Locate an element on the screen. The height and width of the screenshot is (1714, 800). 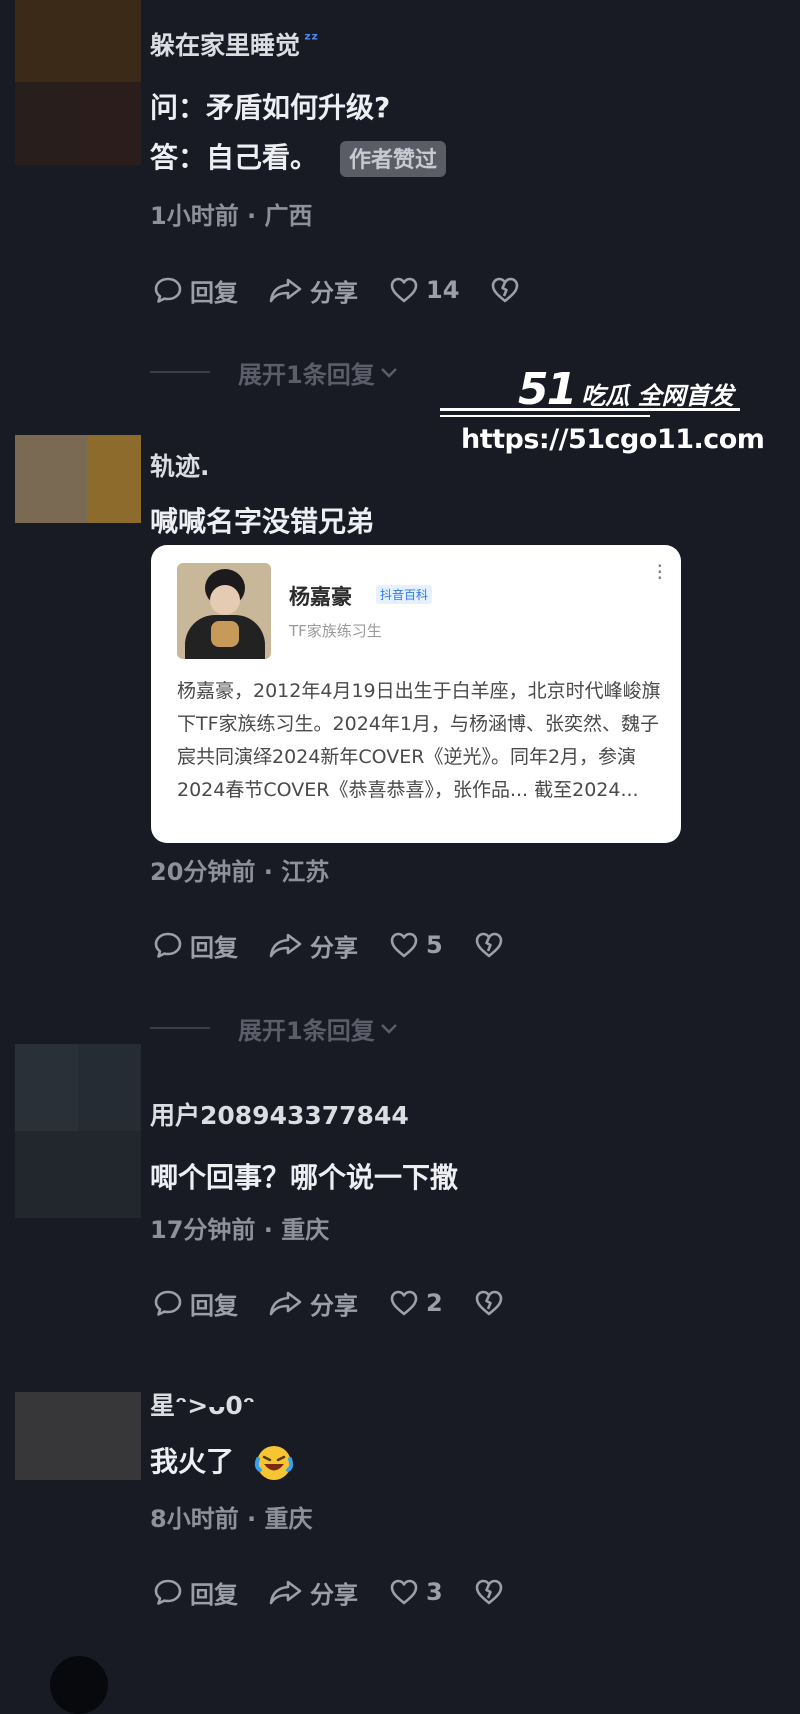
watermark: 51 吃瓜 全网首发 https://51cgo11.com is located at coordinates (601, 417).